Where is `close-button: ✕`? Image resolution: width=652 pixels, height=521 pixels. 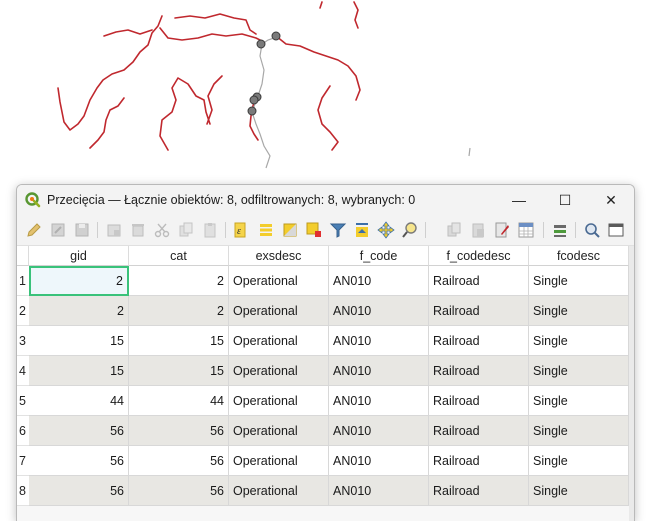
close-button: ✕ is located at coordinates (611, 200).